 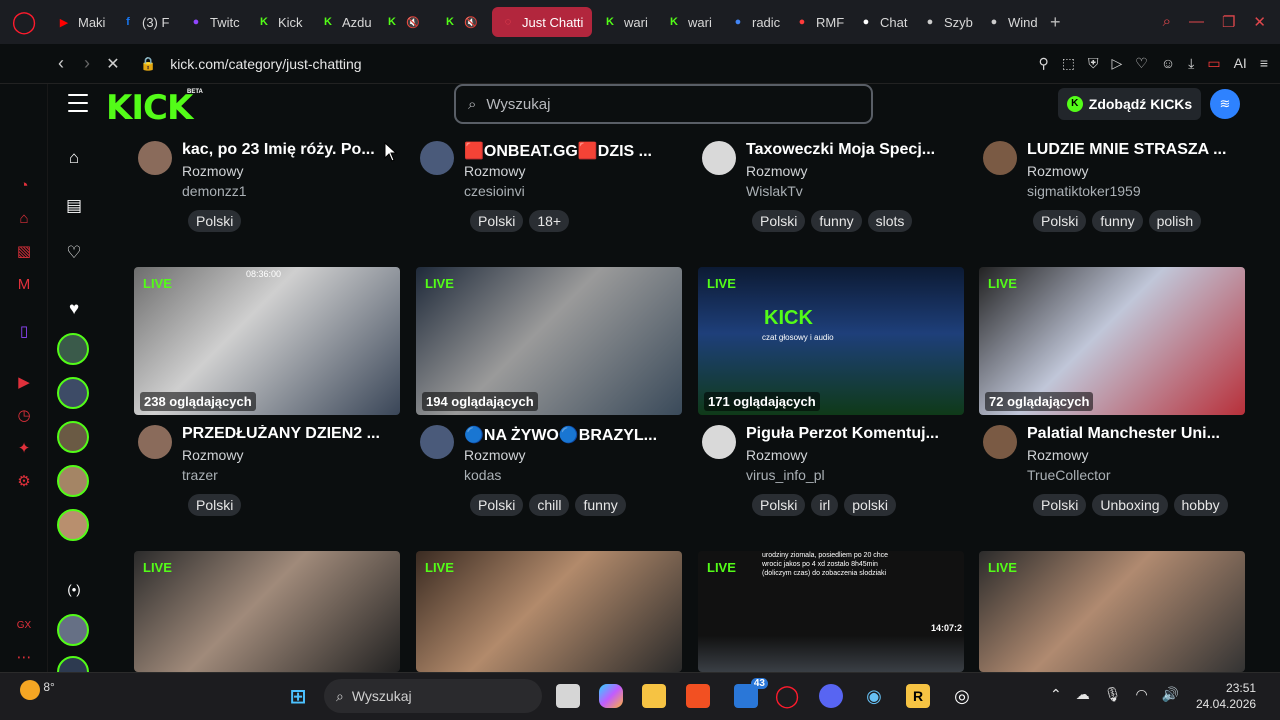 I want to click on tray-chevron-icon: ⌃, so click(x=1056, y=694).